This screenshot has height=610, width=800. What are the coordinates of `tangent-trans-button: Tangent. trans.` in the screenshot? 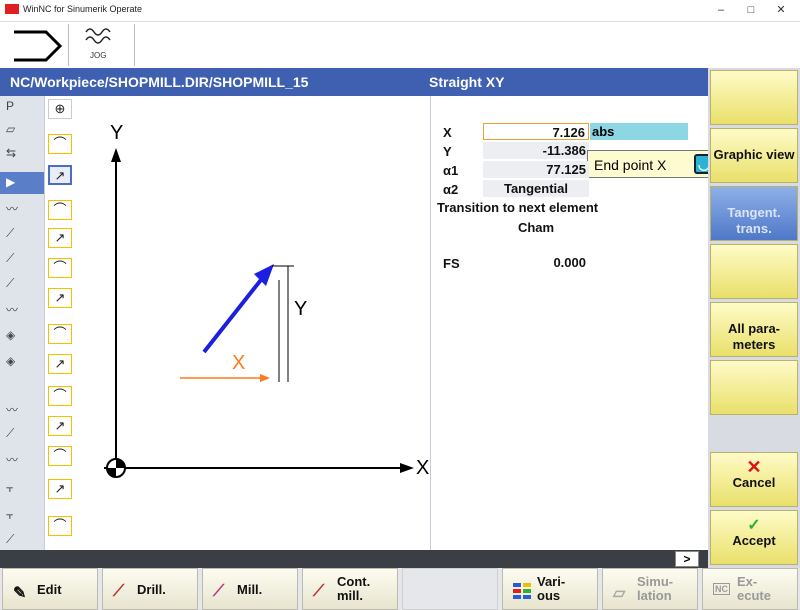 It's located at (754, 213).